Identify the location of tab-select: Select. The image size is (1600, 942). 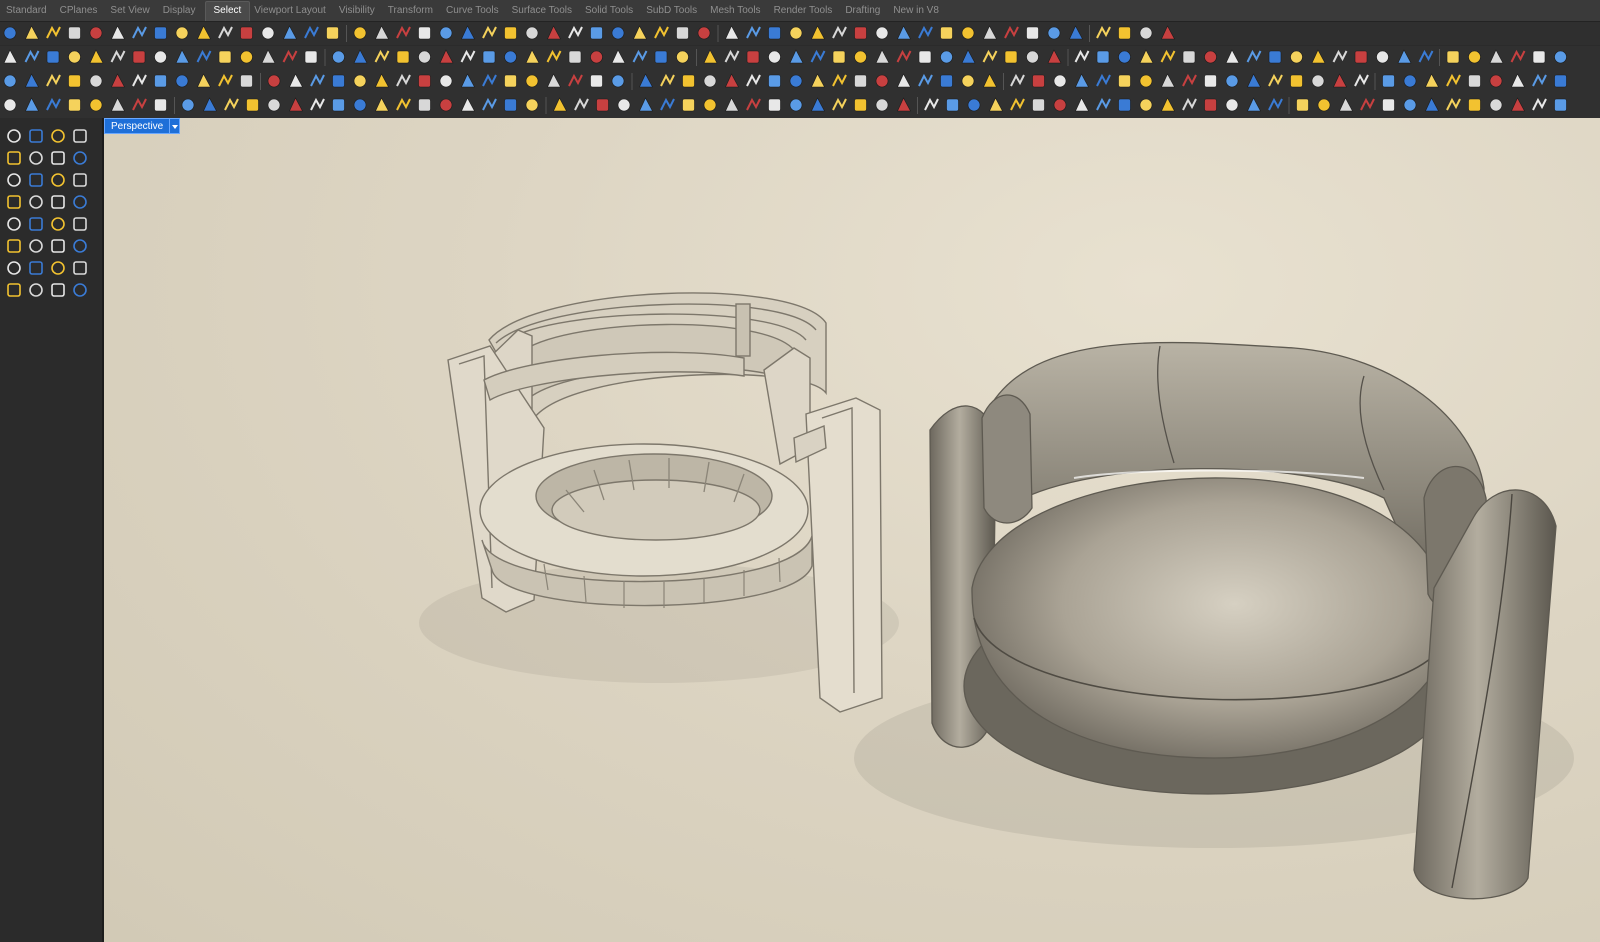
(227, 11).